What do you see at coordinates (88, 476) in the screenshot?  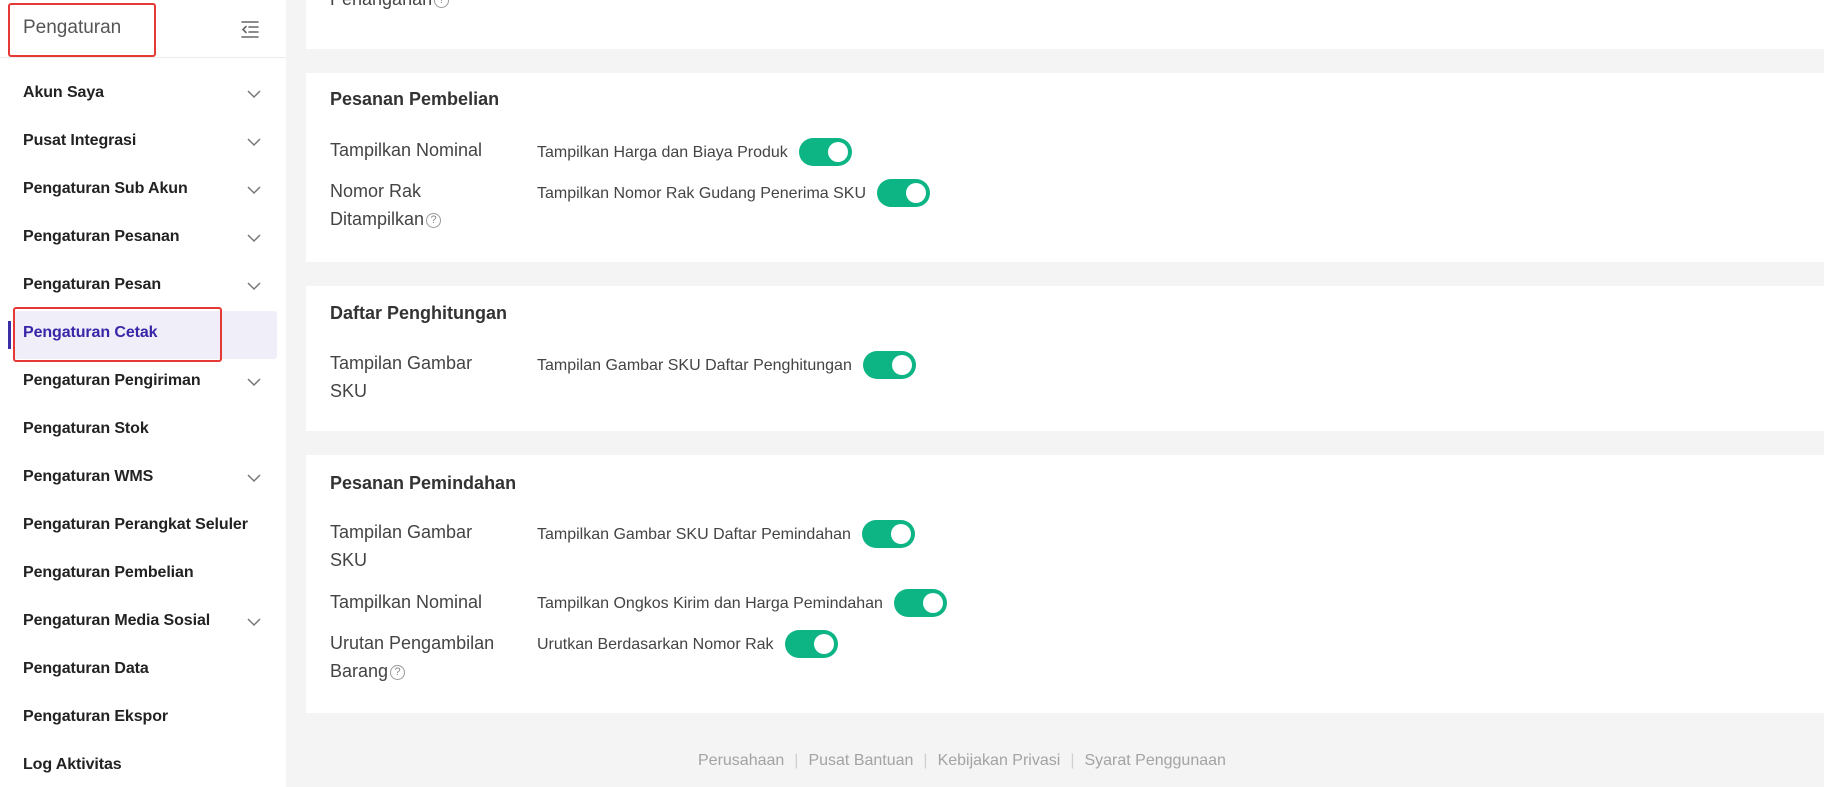 I see `sidebar-item-label: Pengaturan WMS` at bounding box center [88, 476].